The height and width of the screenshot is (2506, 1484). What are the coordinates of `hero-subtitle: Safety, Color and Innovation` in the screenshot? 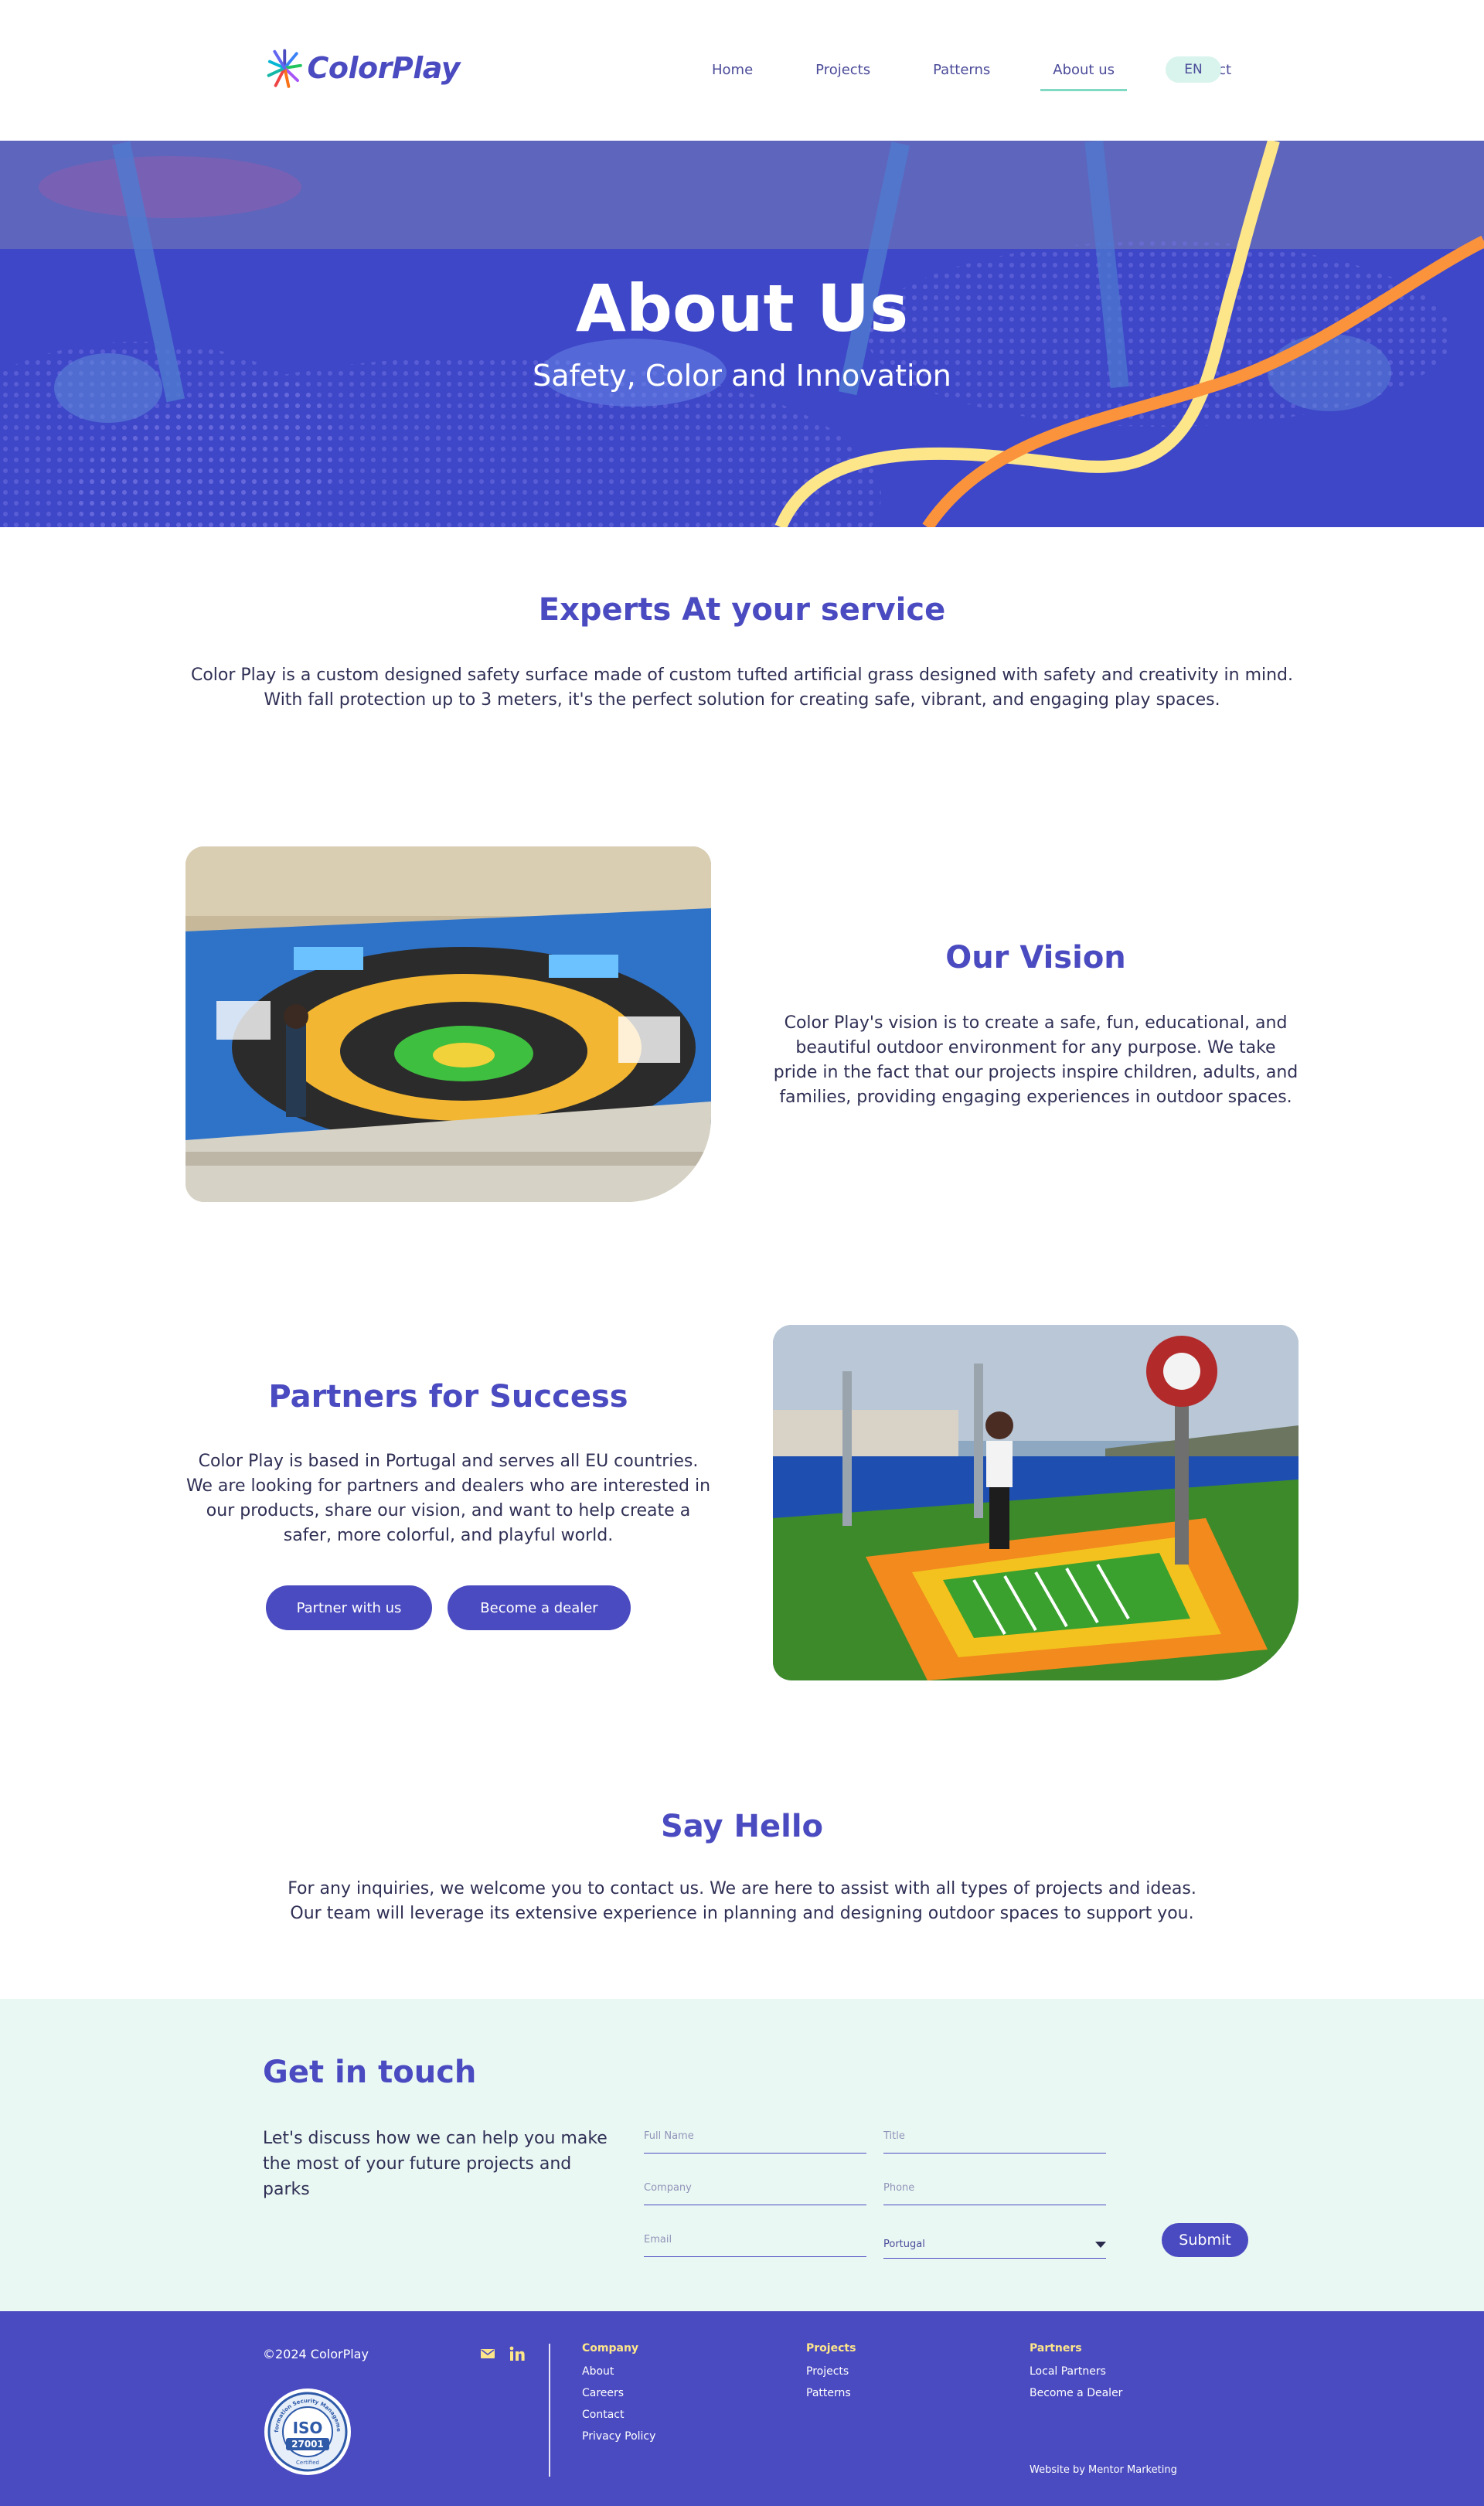 It's located at (742, 376).